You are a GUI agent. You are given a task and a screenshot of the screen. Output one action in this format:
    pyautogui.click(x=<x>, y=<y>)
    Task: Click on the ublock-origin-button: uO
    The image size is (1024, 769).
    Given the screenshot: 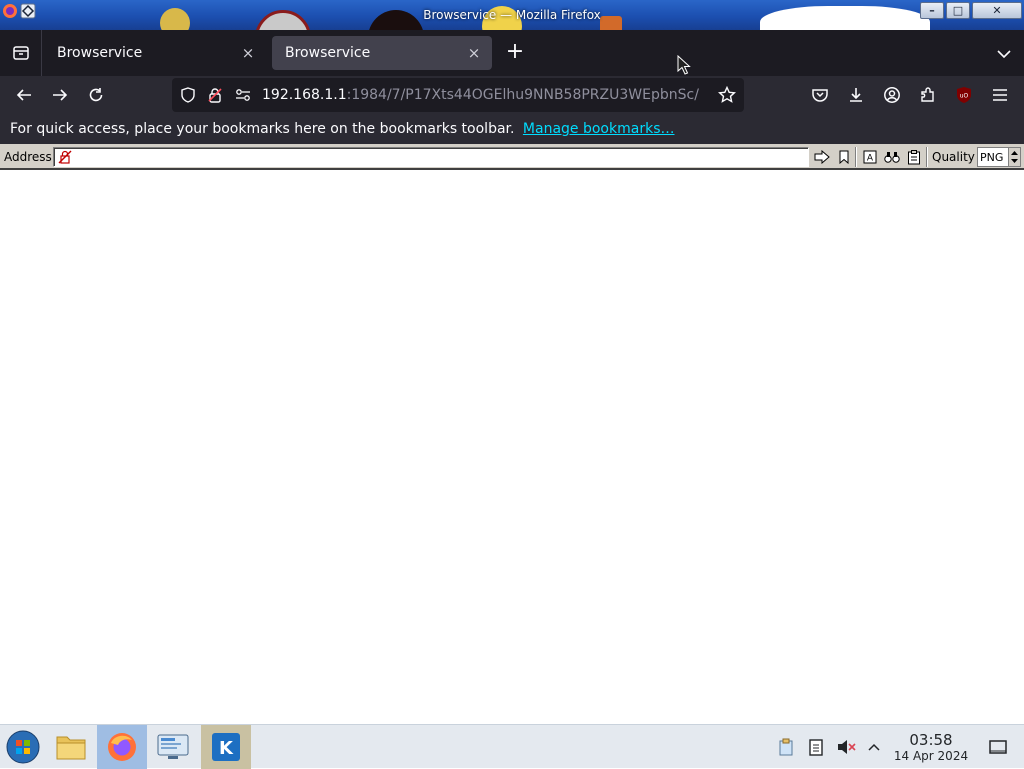 What is the action you would take?
    pyautogui.click(x=964, y=95)
    